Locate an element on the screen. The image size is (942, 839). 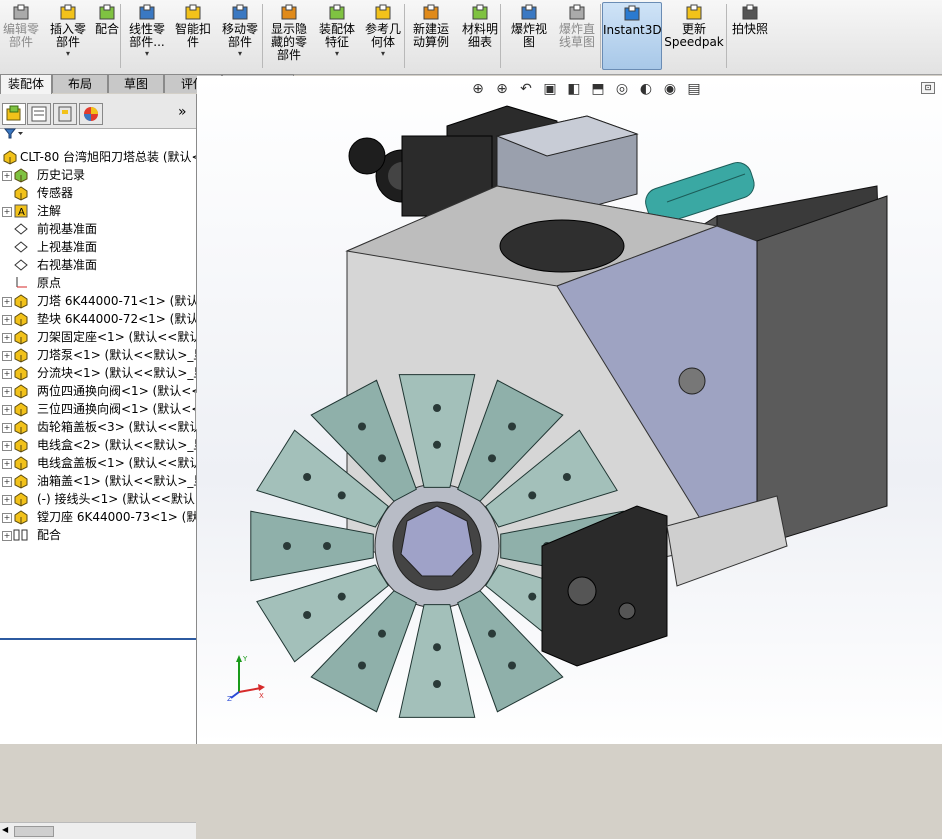
tree-node: + 分流块<1> (默认<<默认>_显示状态 1>) is located at coordinates (98, 373).